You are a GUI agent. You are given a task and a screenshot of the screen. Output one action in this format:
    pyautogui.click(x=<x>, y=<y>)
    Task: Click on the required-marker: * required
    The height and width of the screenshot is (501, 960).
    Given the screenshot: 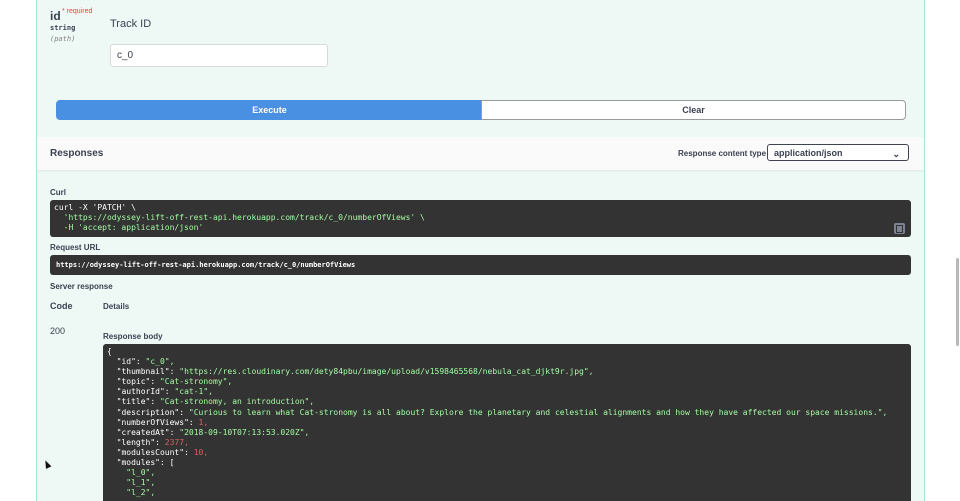 What is the action you would take?
    pyautogui.click(x=77, y=11)
    